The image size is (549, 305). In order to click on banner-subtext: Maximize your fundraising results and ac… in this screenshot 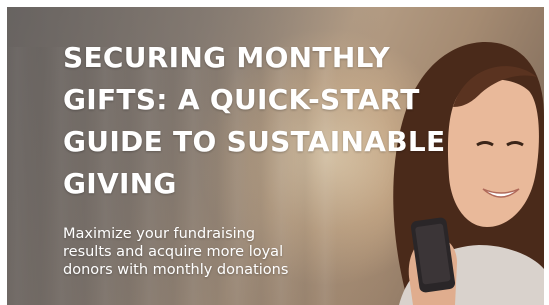, I will do `click(213, 252)`.